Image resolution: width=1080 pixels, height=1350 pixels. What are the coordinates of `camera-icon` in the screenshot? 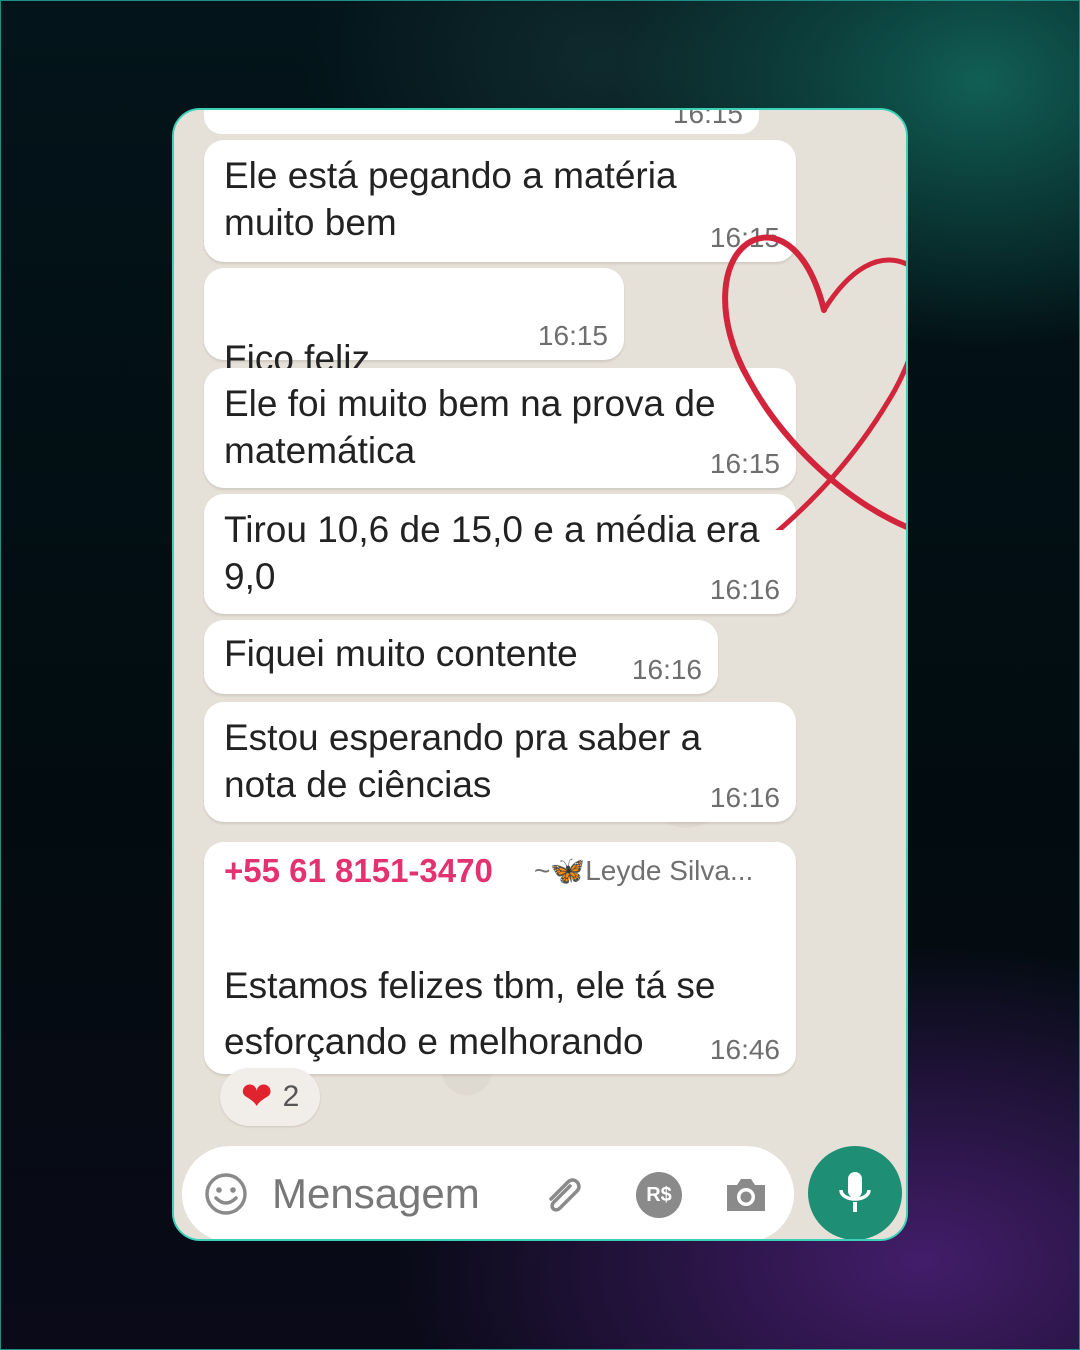 It's located at (746, 1195).